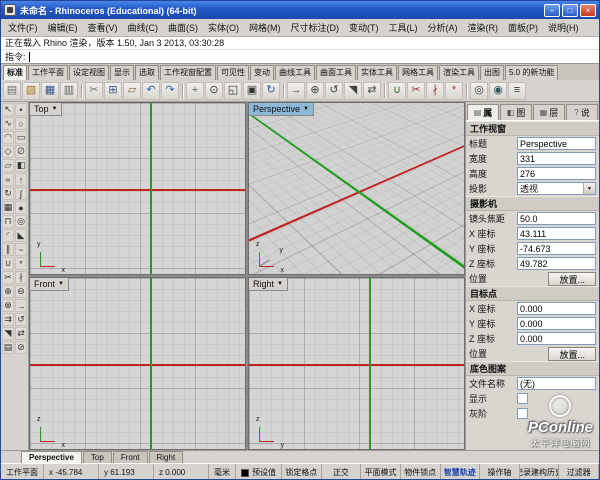 The height and width of the screenshot is (480, 600). I want to click on properties-icon: ≡, so click(517, 90).